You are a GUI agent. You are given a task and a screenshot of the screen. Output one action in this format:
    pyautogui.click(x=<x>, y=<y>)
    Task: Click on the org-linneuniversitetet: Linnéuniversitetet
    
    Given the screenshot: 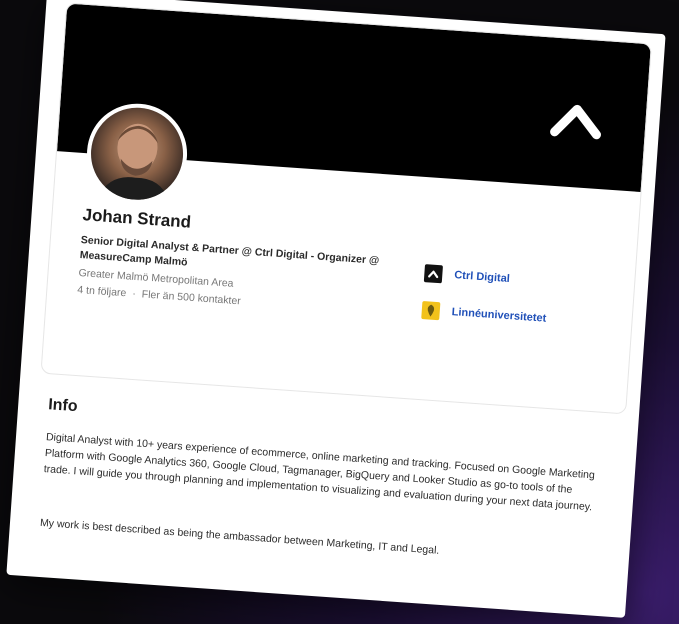 What is the action you would take?
    pyautogui.click(x=484, y=314)
    